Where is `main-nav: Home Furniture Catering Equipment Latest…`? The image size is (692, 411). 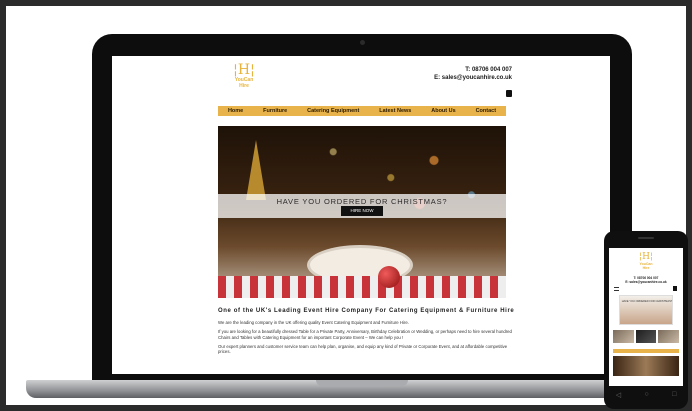
main-nav: Home Furniture Catering Equipment Latest… is located at coordinates (362, 111).